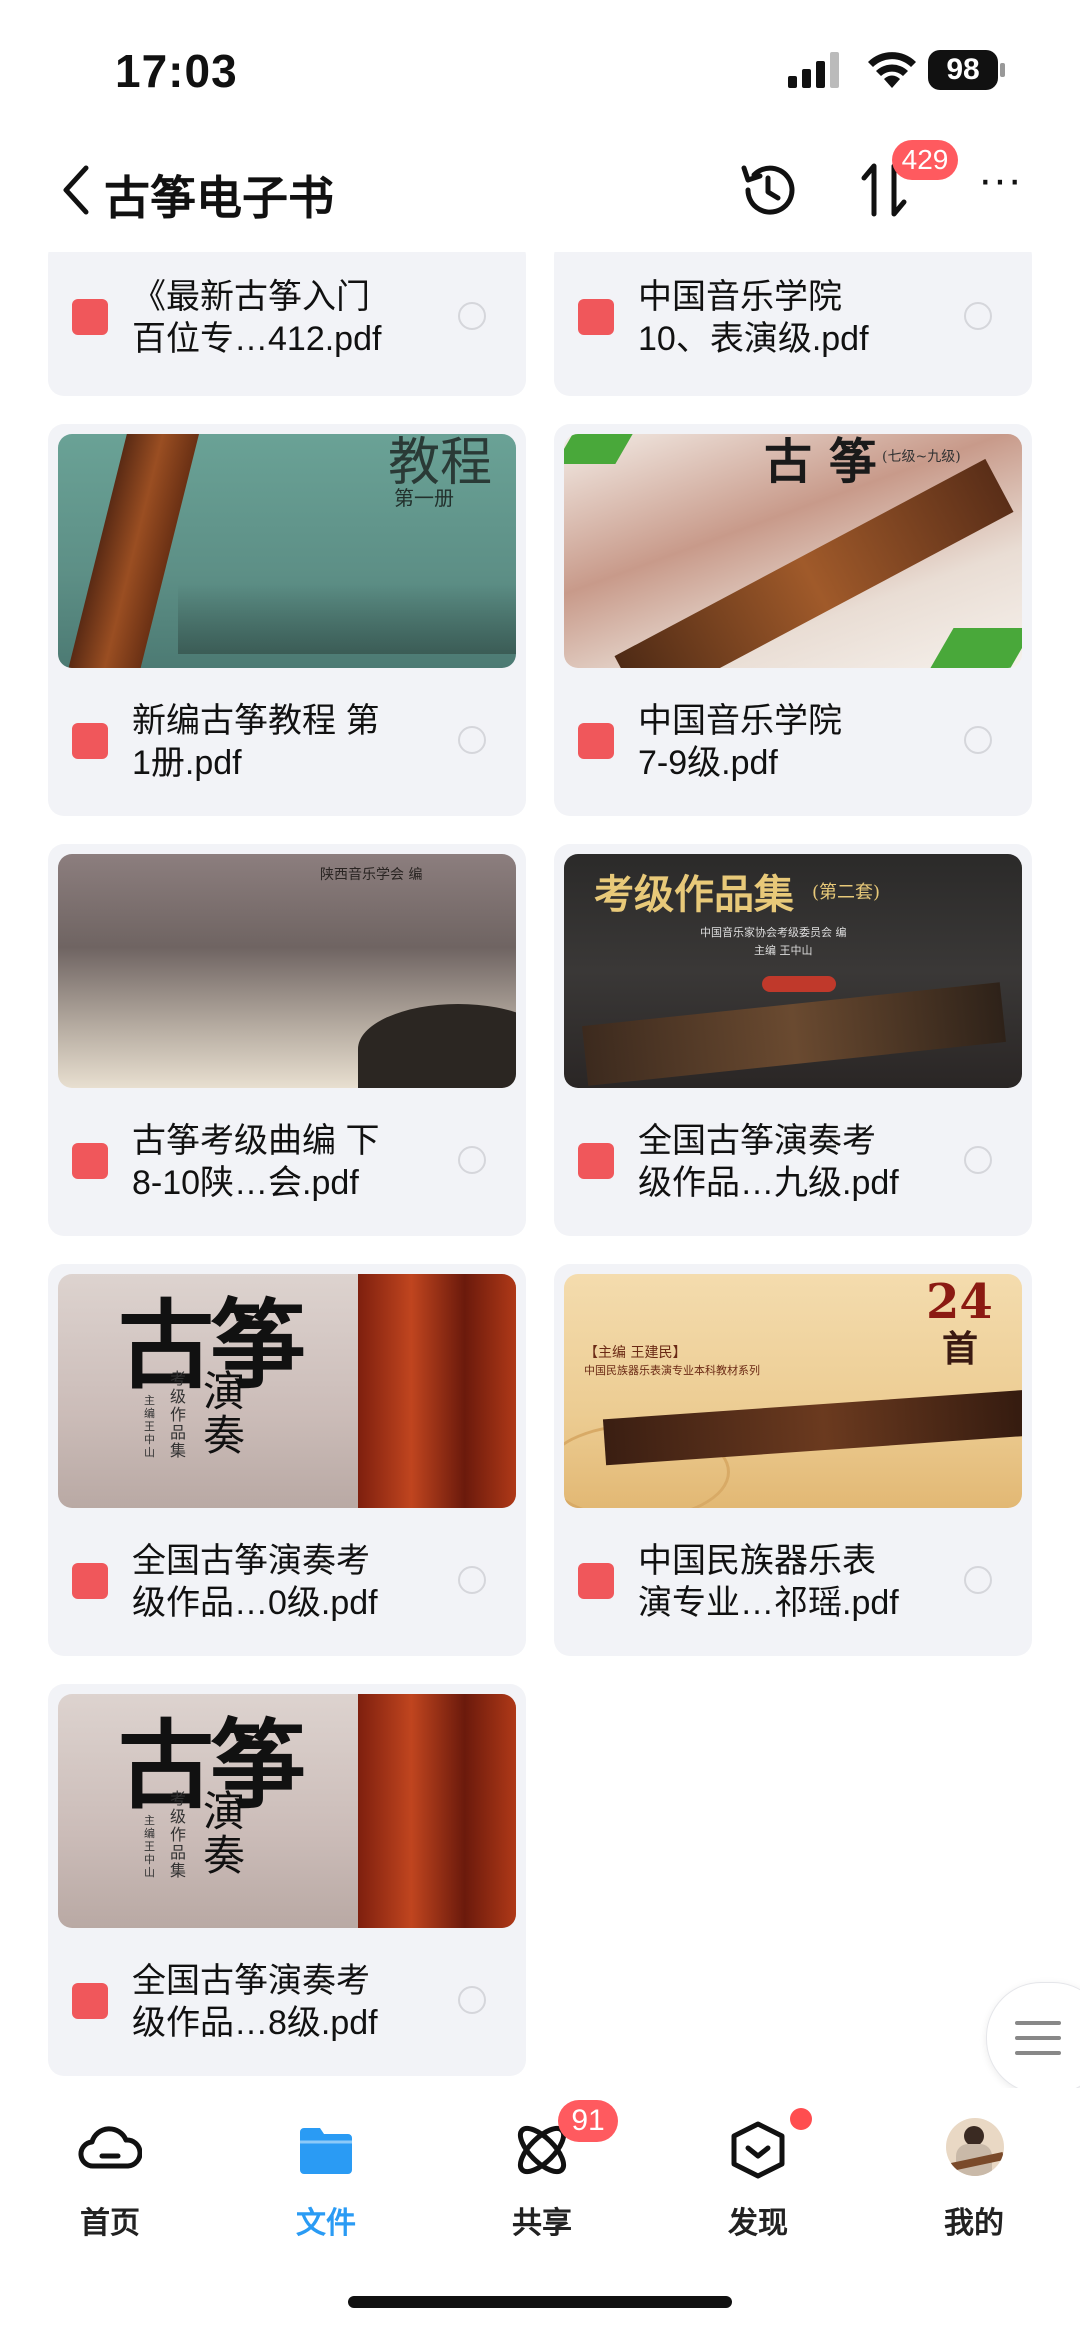 The image size is (1080, 2337). I want to click on file-card: 中国音乐学院 10、表演级.pdf, so click(793, 324).